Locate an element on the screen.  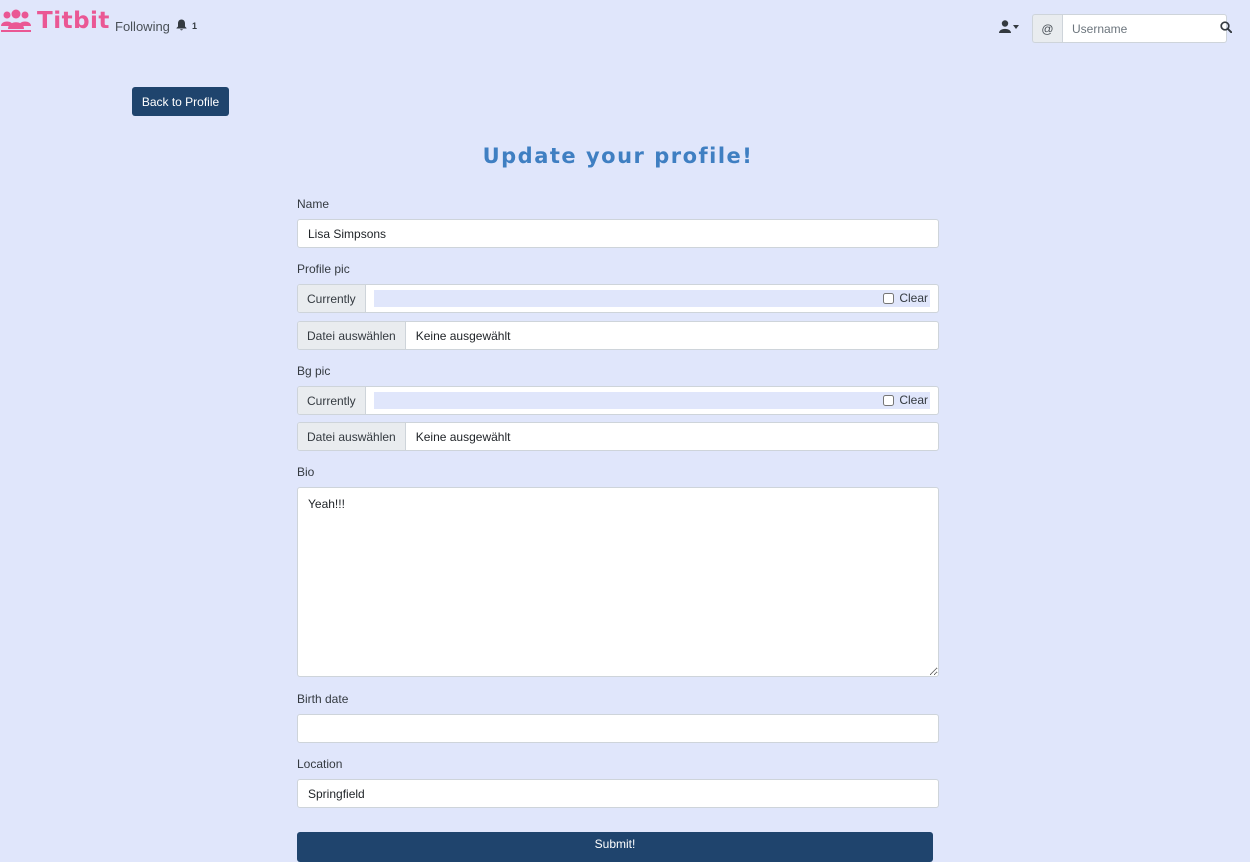
user-menu-dropdown is located at coordinates (1009, 26).